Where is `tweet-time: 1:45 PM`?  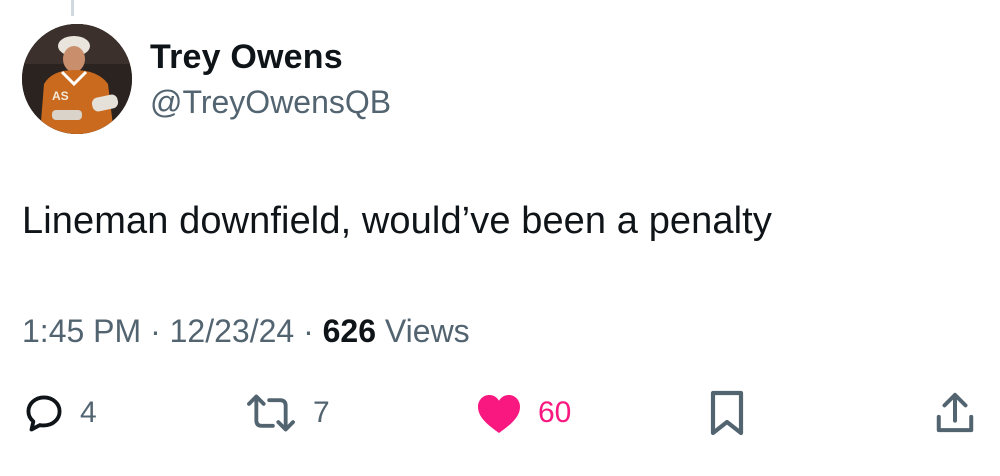 tweet-time: 1:45 PM is located at coordinates (81, 331).